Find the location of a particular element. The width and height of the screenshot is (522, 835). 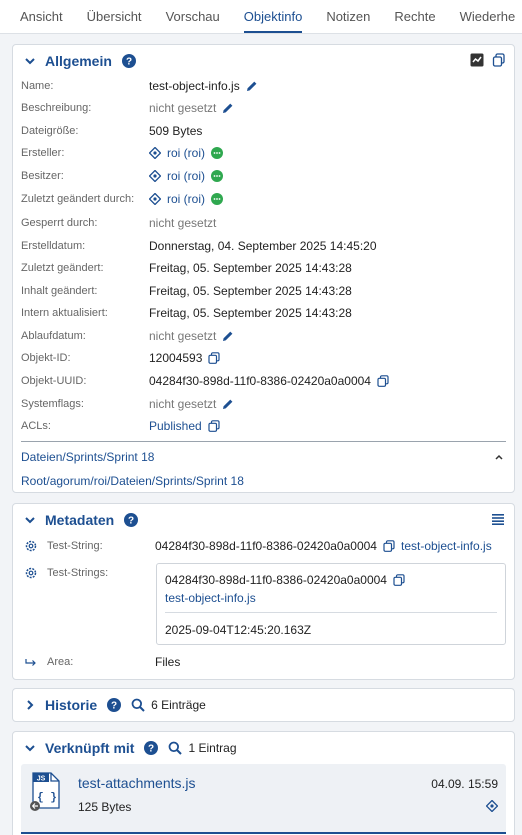

linked-item-name: test-attachments.js is located at coordinates (137, 783).